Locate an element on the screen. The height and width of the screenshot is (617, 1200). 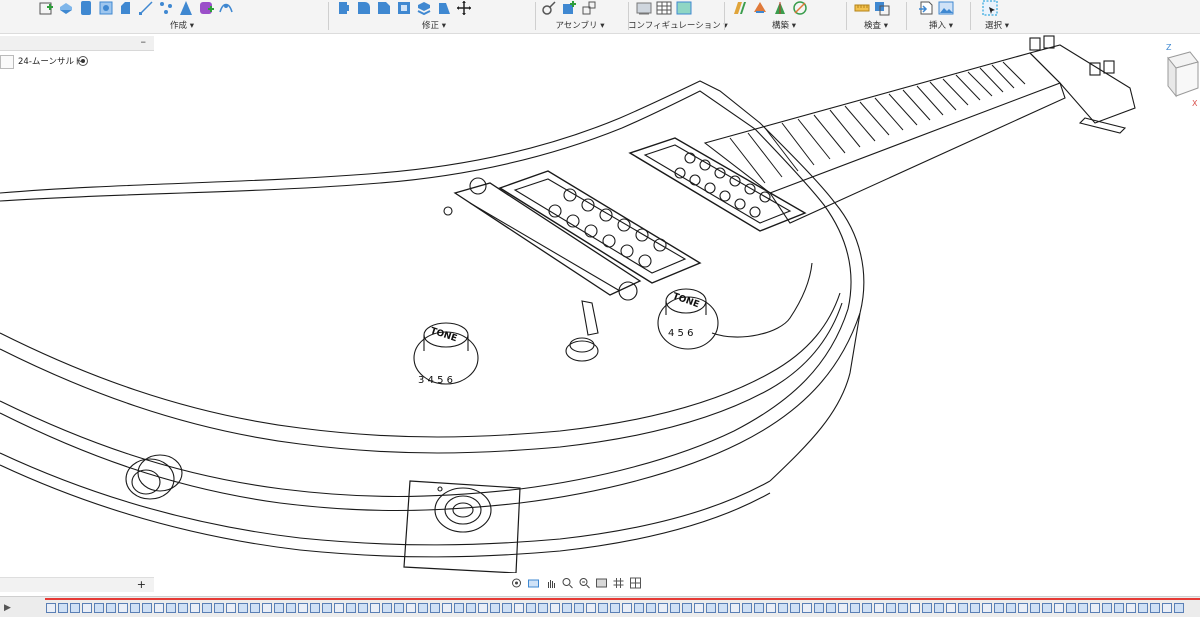
shell-icon is located at coordinates (404, 8).